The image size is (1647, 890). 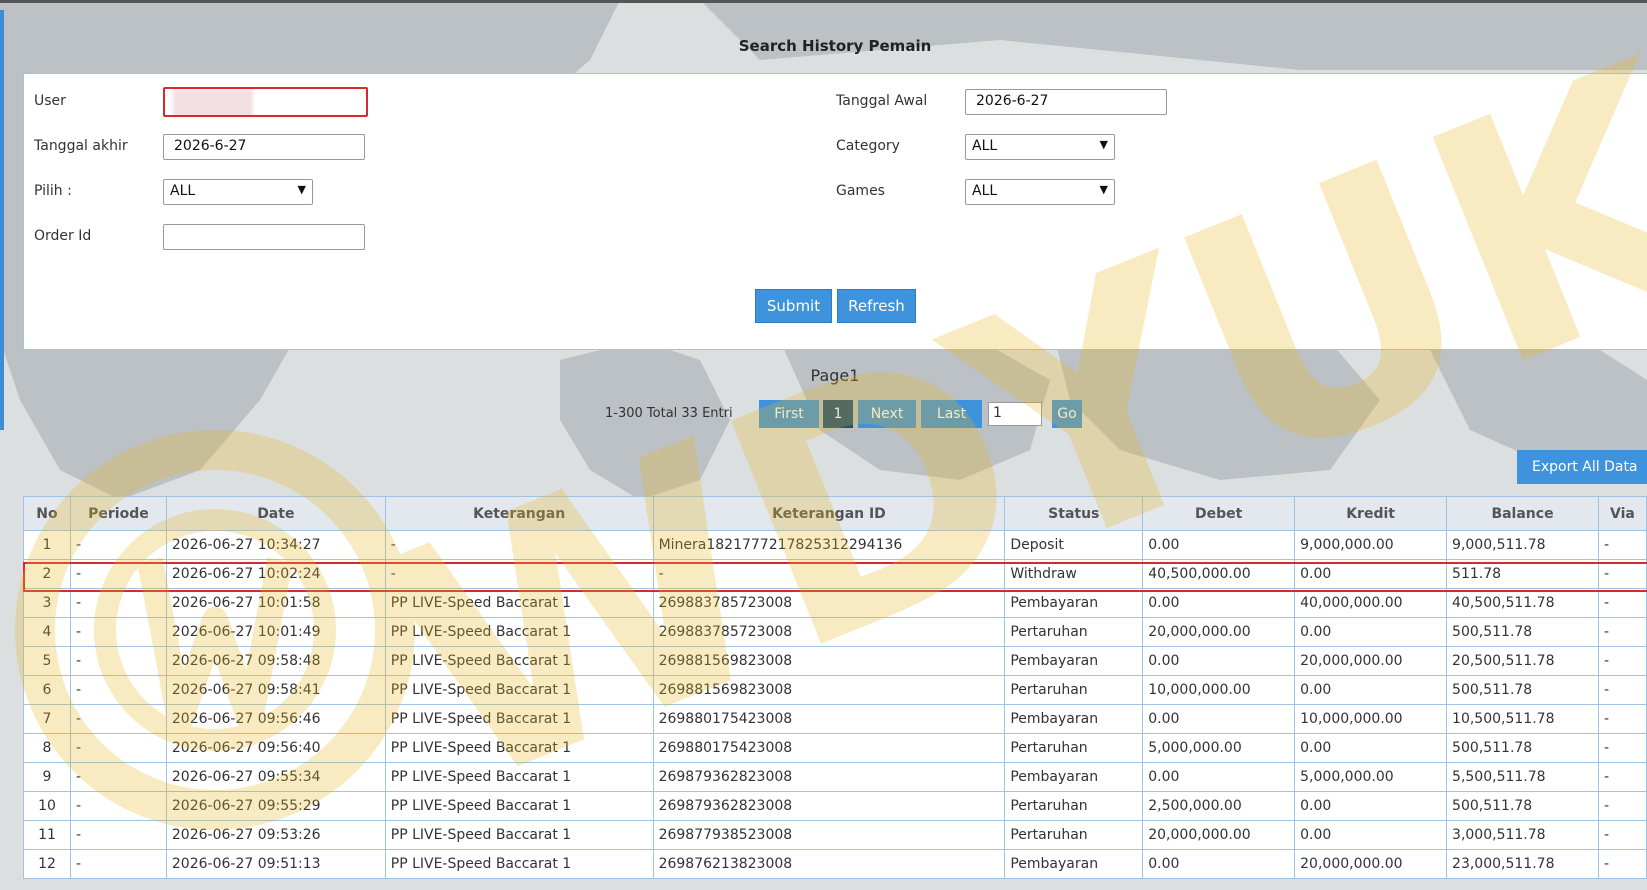 I want to click on header-kredit: Kredit, so click(x=1371, y=513).